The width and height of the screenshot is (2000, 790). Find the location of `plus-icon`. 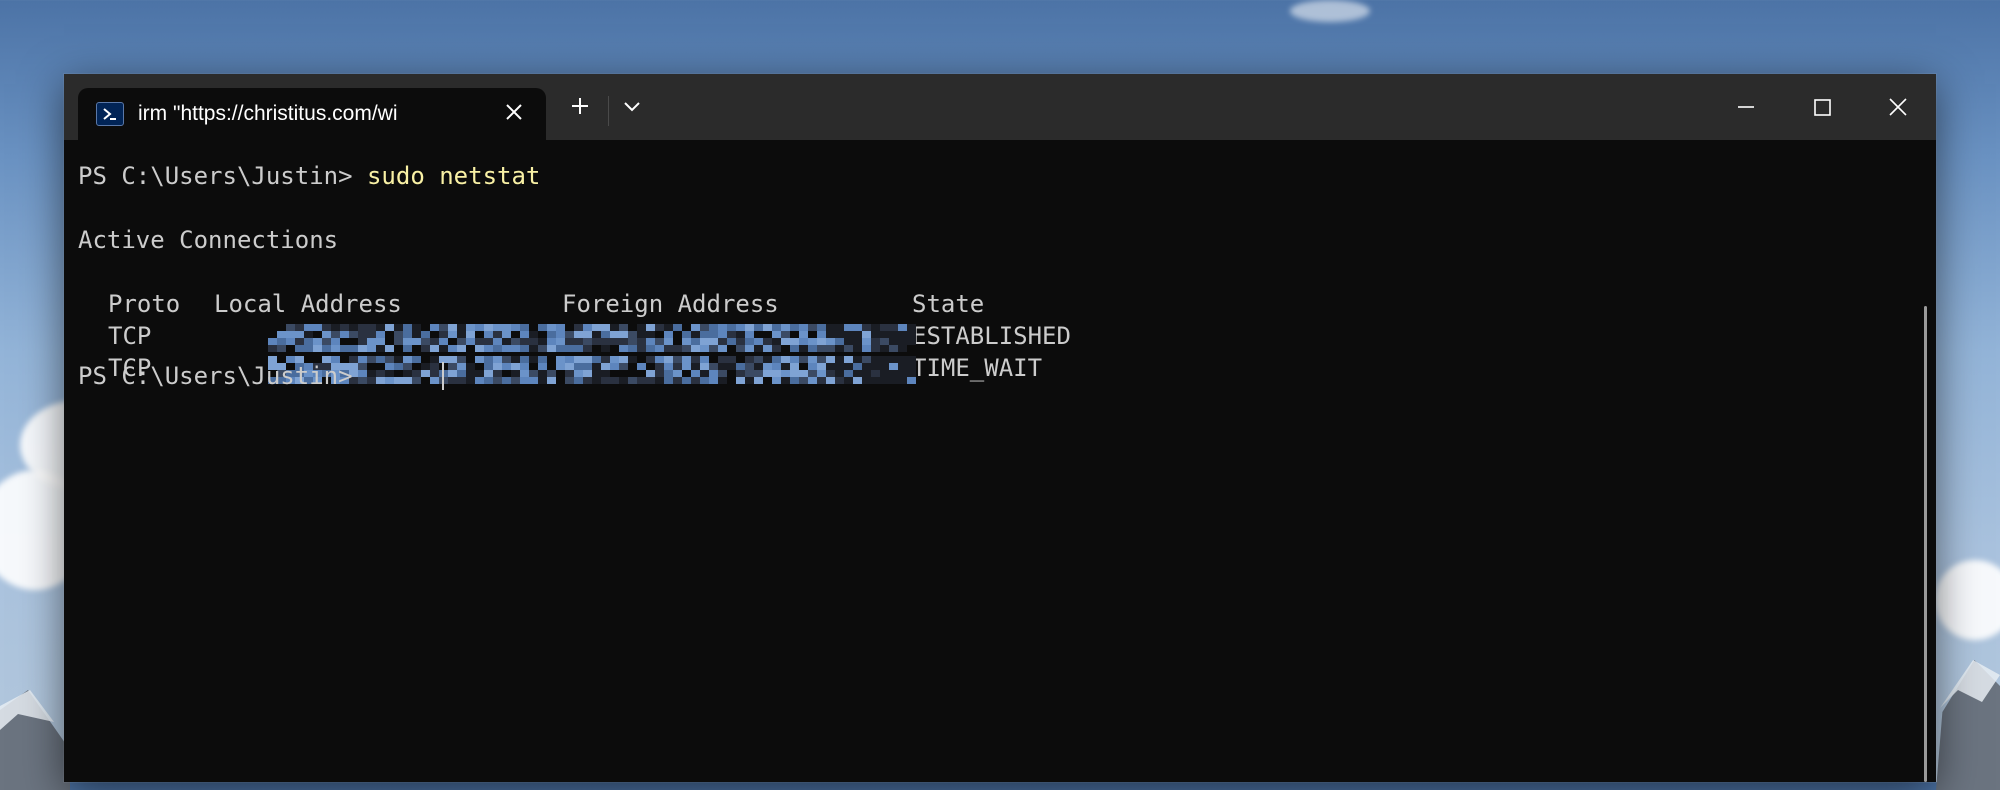

plus-icon is located at coordinates (580, 106).